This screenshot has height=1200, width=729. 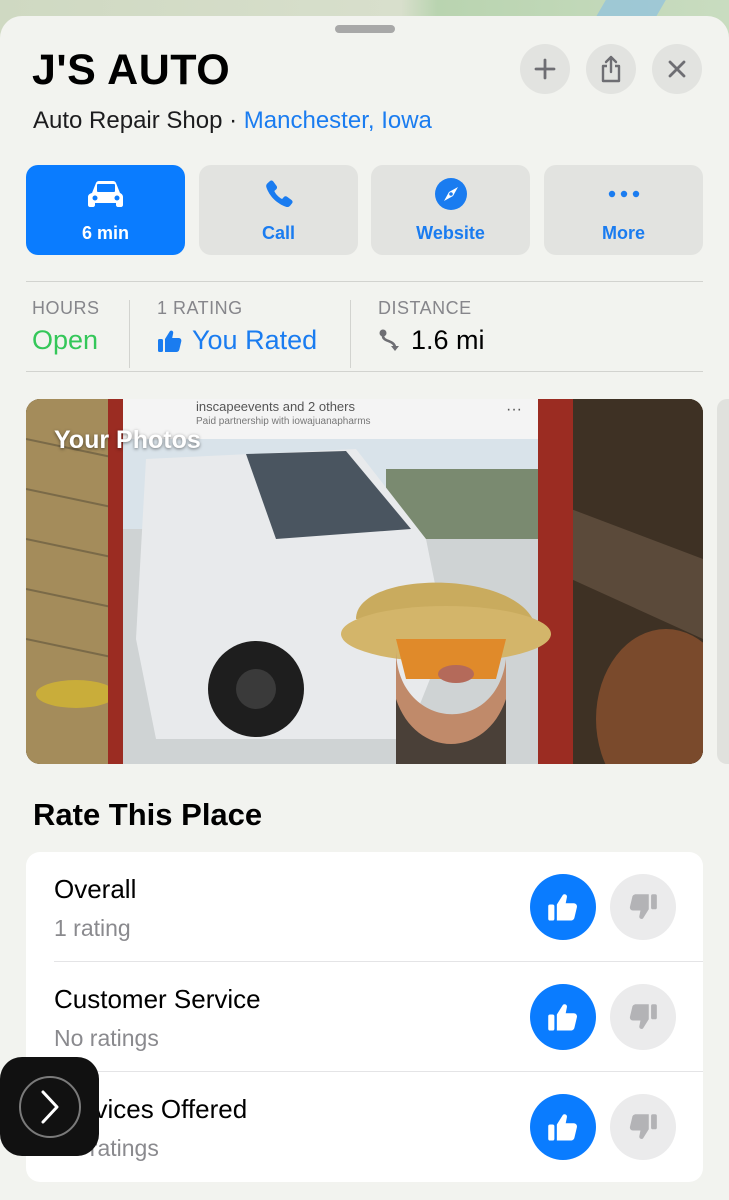 I want to click on close-icon, so click(x=677, y=69).